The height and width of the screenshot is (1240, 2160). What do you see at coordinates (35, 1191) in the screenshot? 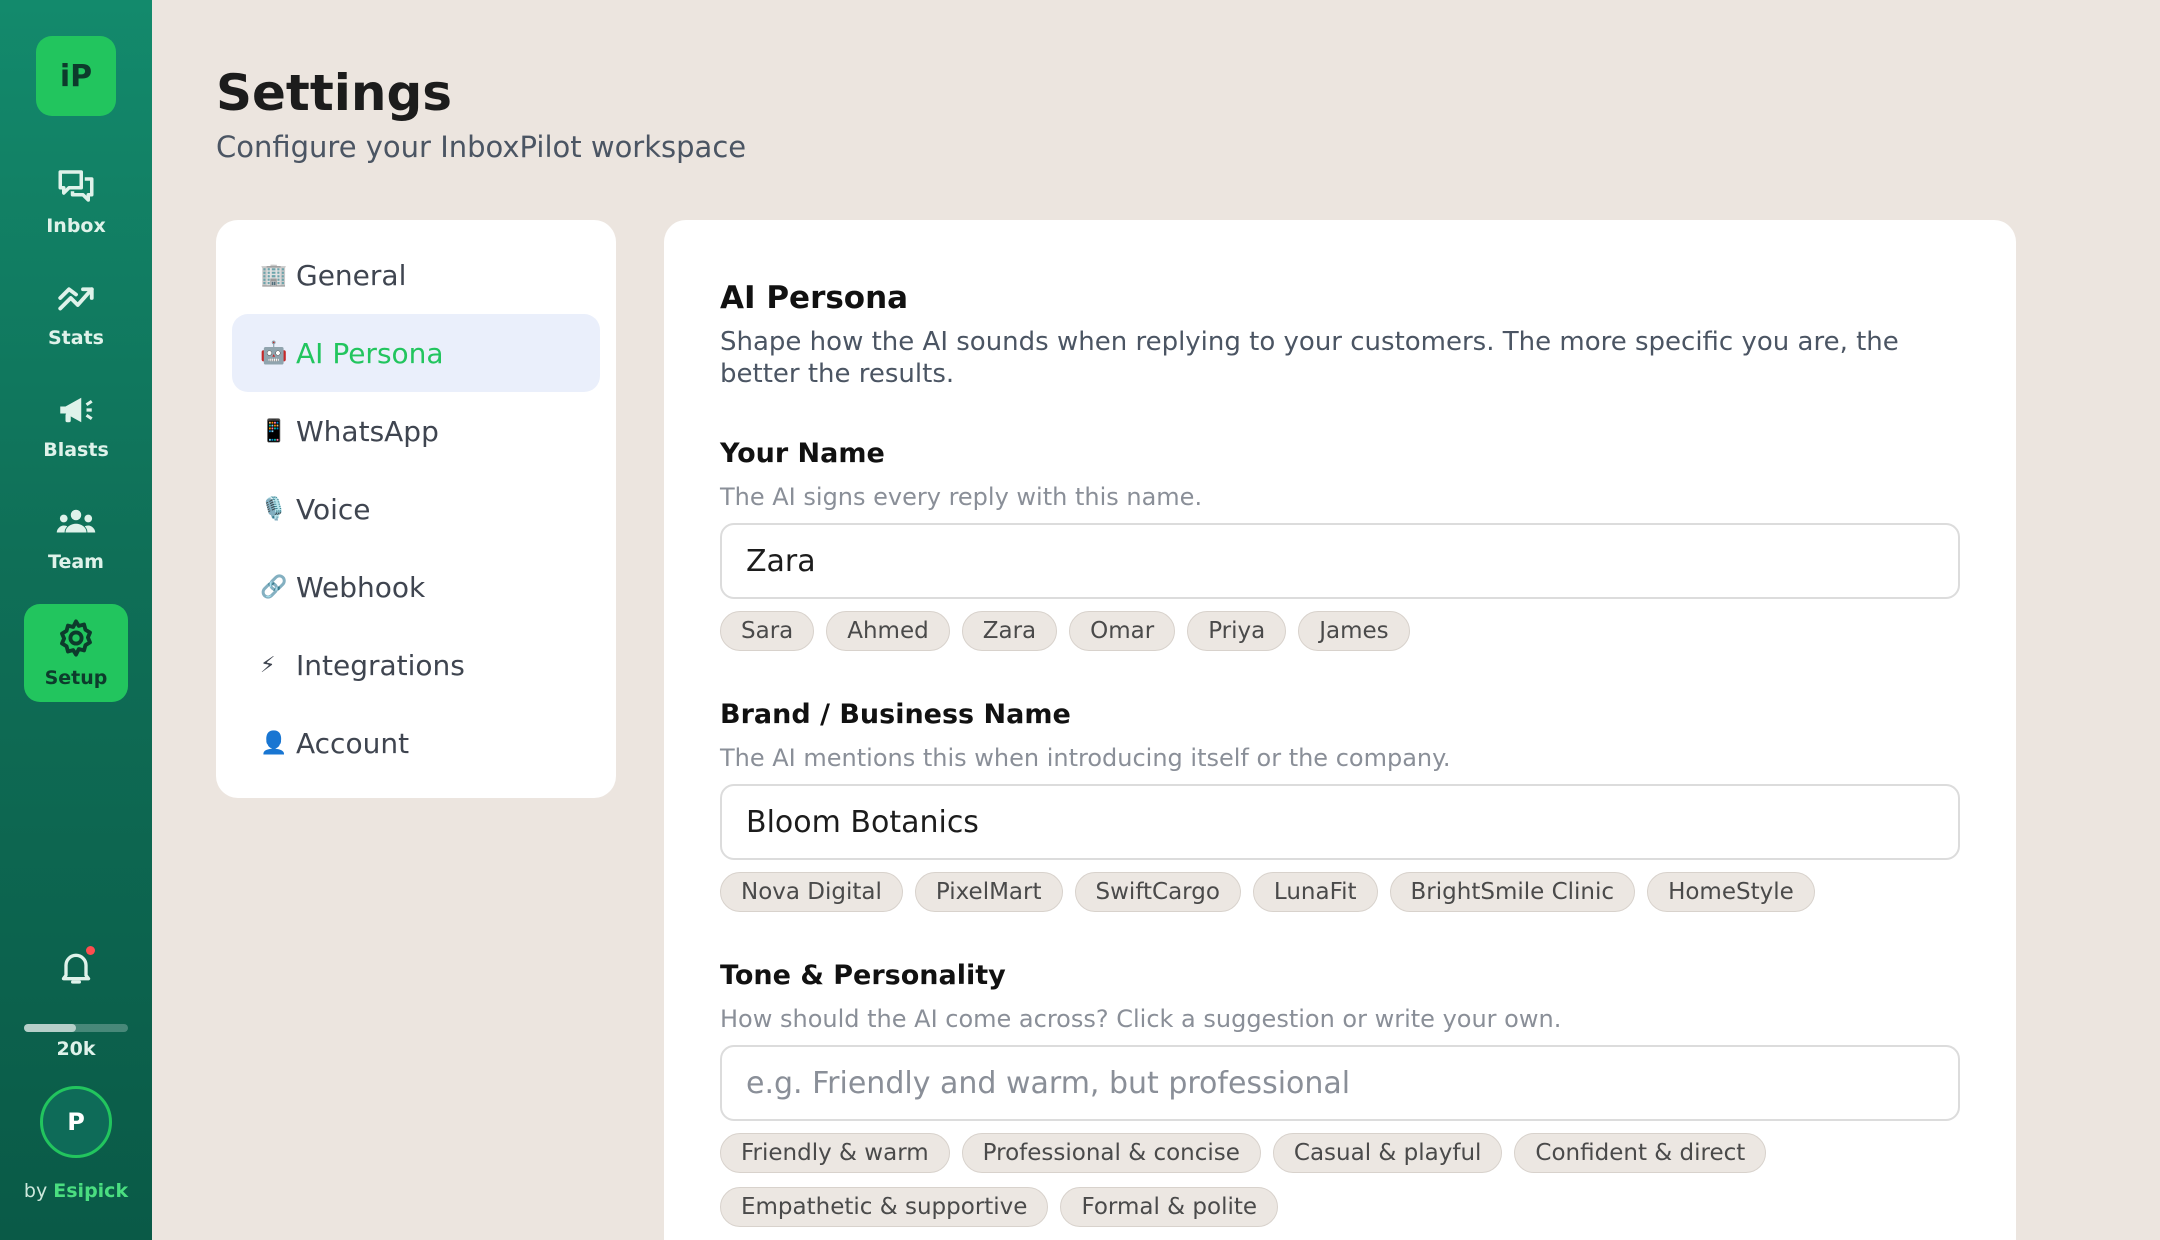
I see `byline-prefix: by` at bounding box center [35, 1191].